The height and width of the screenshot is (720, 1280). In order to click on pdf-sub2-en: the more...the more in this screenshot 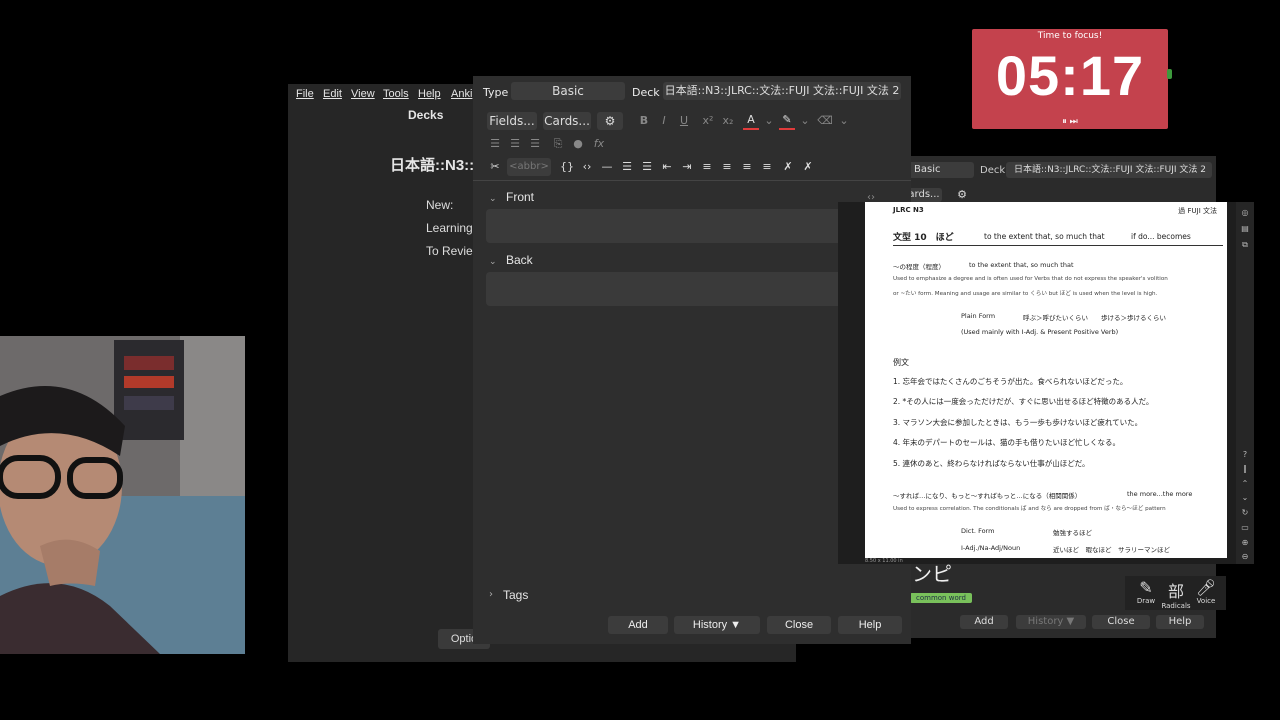, I will do `click(1160, 494)`.